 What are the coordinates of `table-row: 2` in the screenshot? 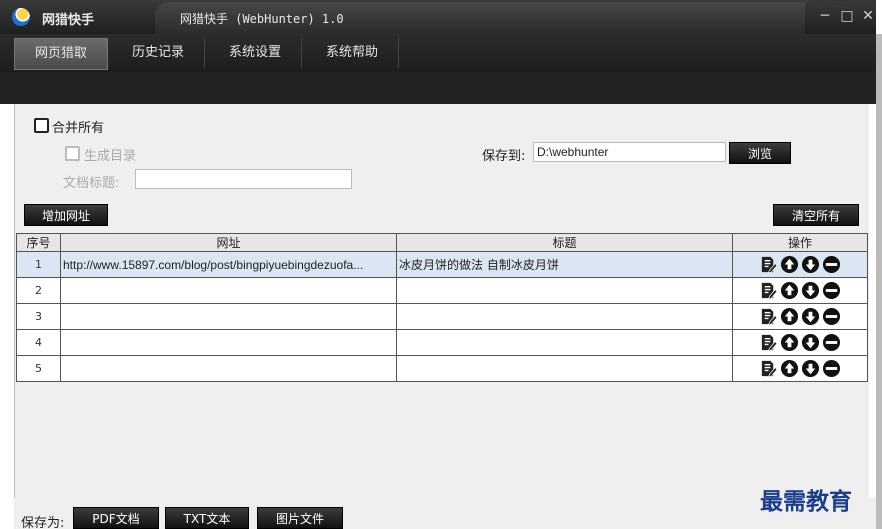 It's located at (442, 290).